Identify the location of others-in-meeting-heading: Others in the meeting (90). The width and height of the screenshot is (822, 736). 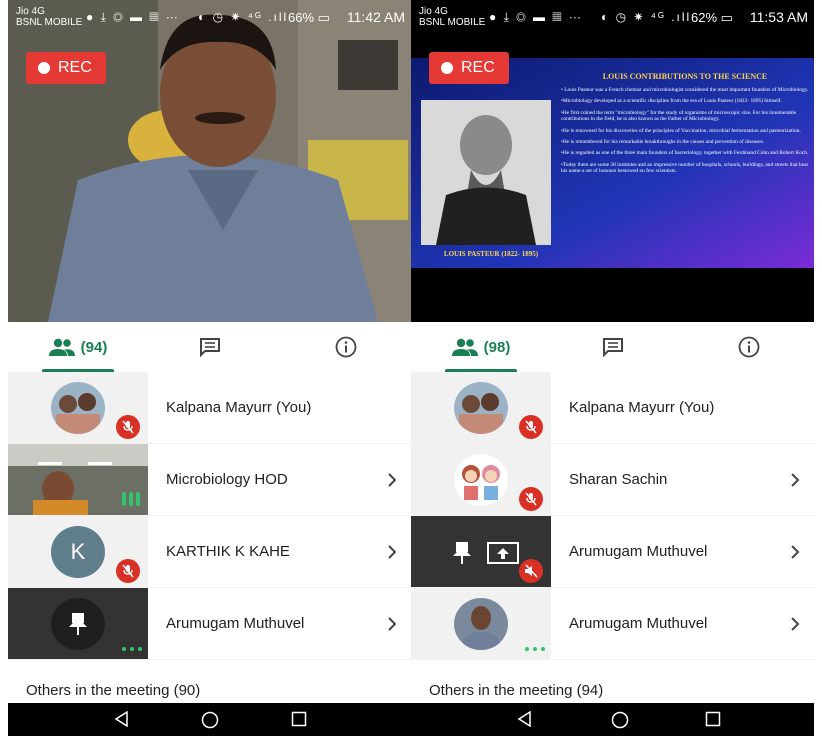
(113, 690).